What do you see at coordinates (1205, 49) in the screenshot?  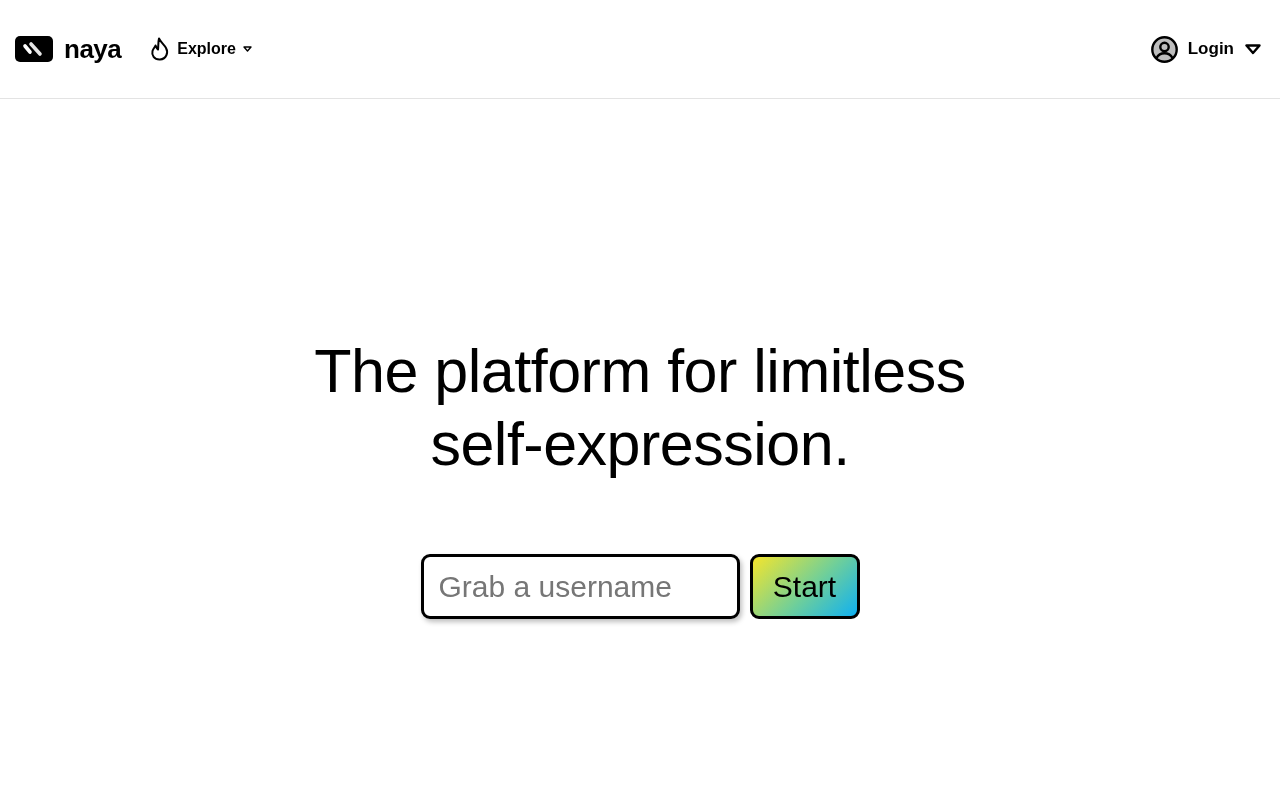 I see `login-menu-button: Login` at bounding box center [1205, 49].